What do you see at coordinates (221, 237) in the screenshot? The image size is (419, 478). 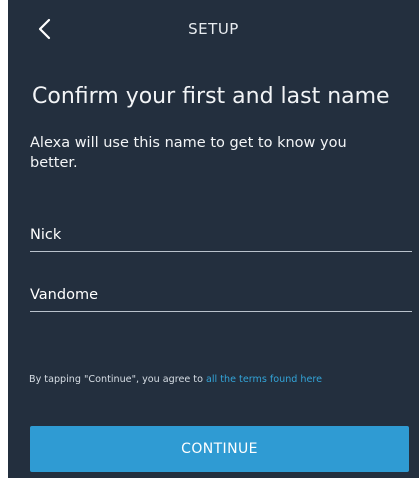 I see `first-name-input` at bounding box center [221, 237].